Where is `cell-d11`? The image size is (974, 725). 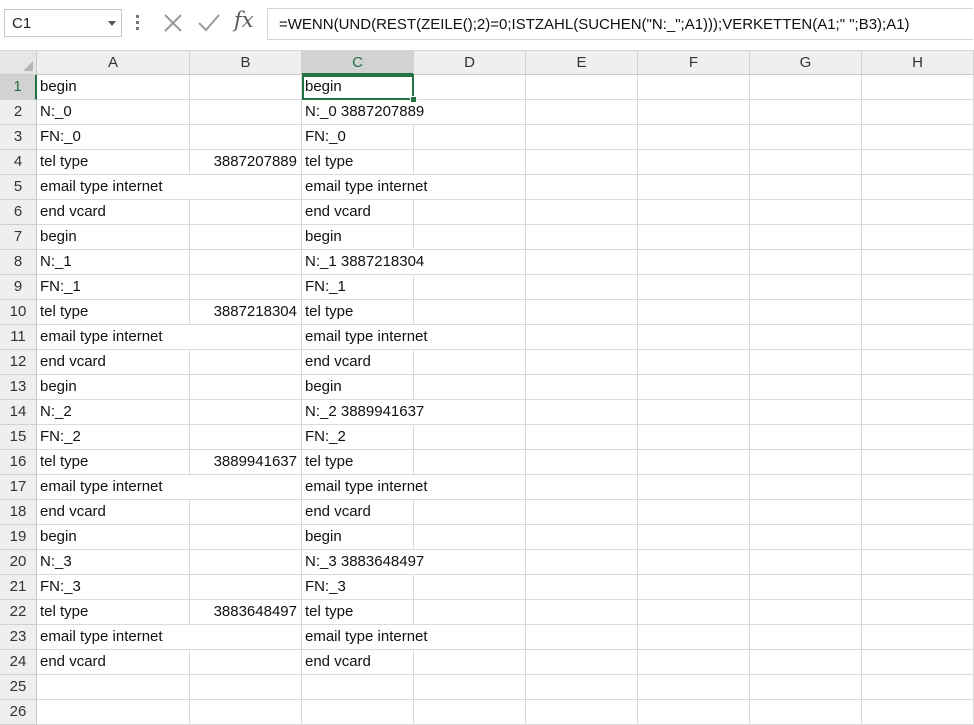 cell-d11 is located at coordinates (470, 337).